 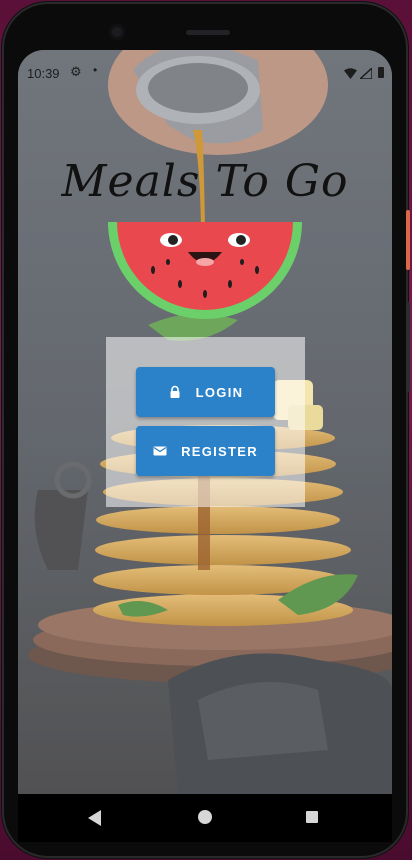 What do you see at coordinates (205, 181) in the screenshot?
I see `app-title: Meals To Go` at bounding box center [205, 181].